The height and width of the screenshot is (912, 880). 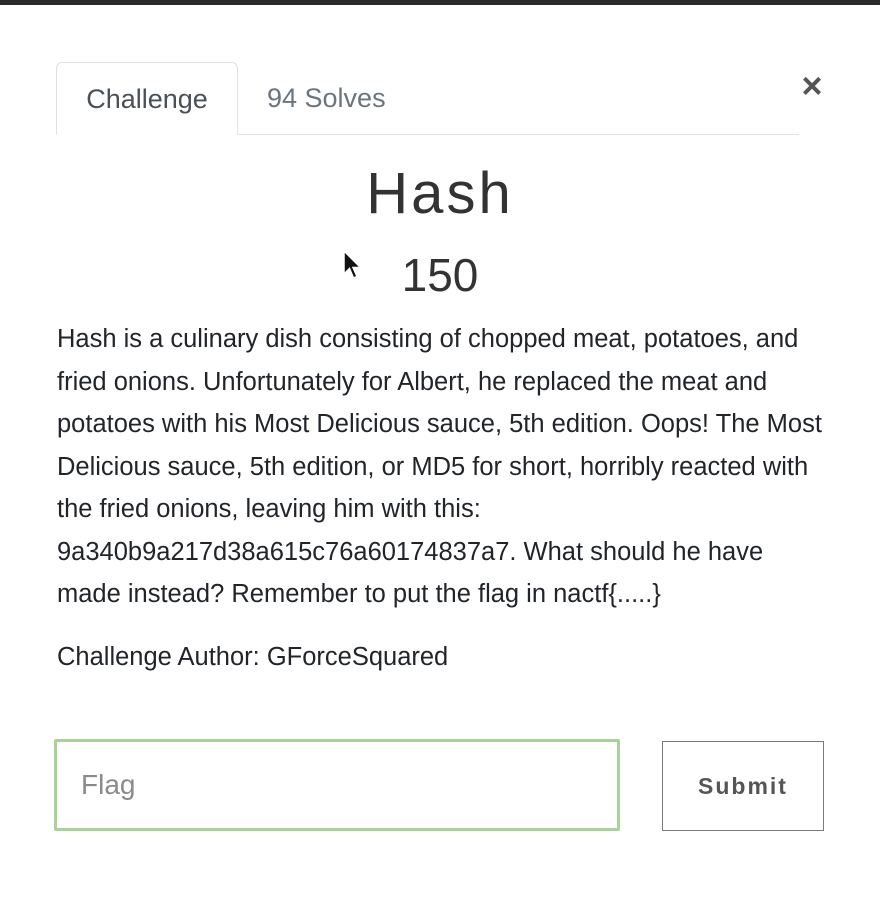 What do you see at coordinates (743, 786) in the screenshot?
I see `submit-button: Submit` at bounding box center [743, 786].